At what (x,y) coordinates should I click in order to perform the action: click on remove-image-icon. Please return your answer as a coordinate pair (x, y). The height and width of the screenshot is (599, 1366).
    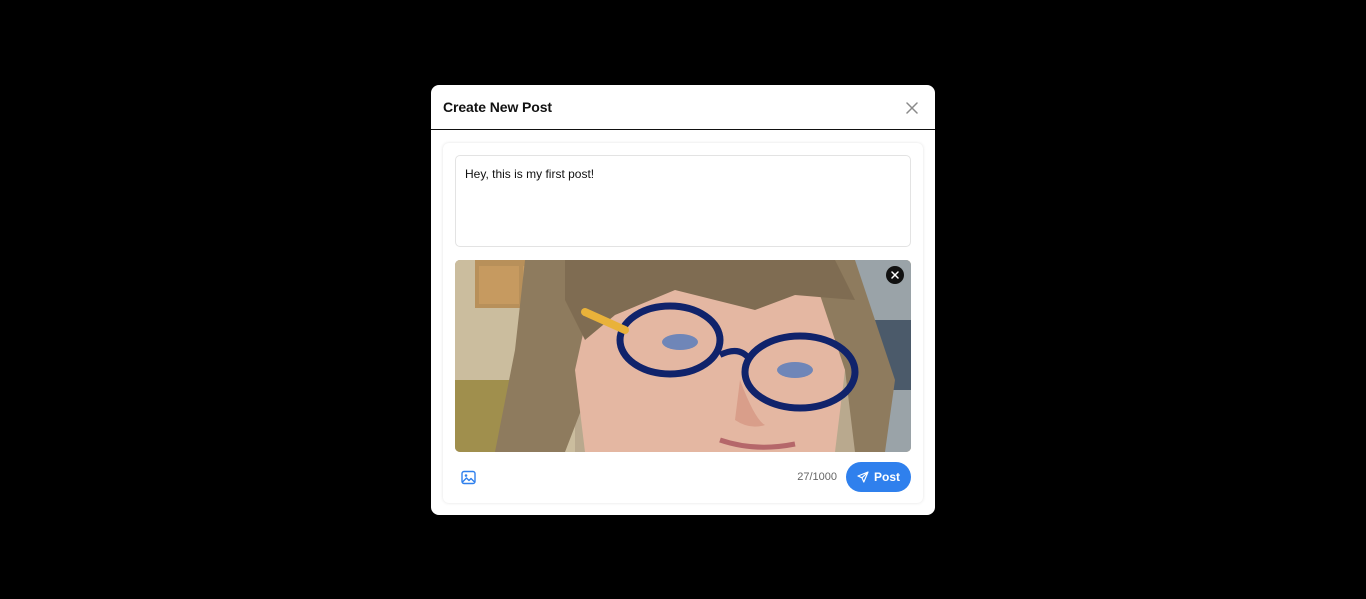
    Looking at the image, I should click on (895, 275).